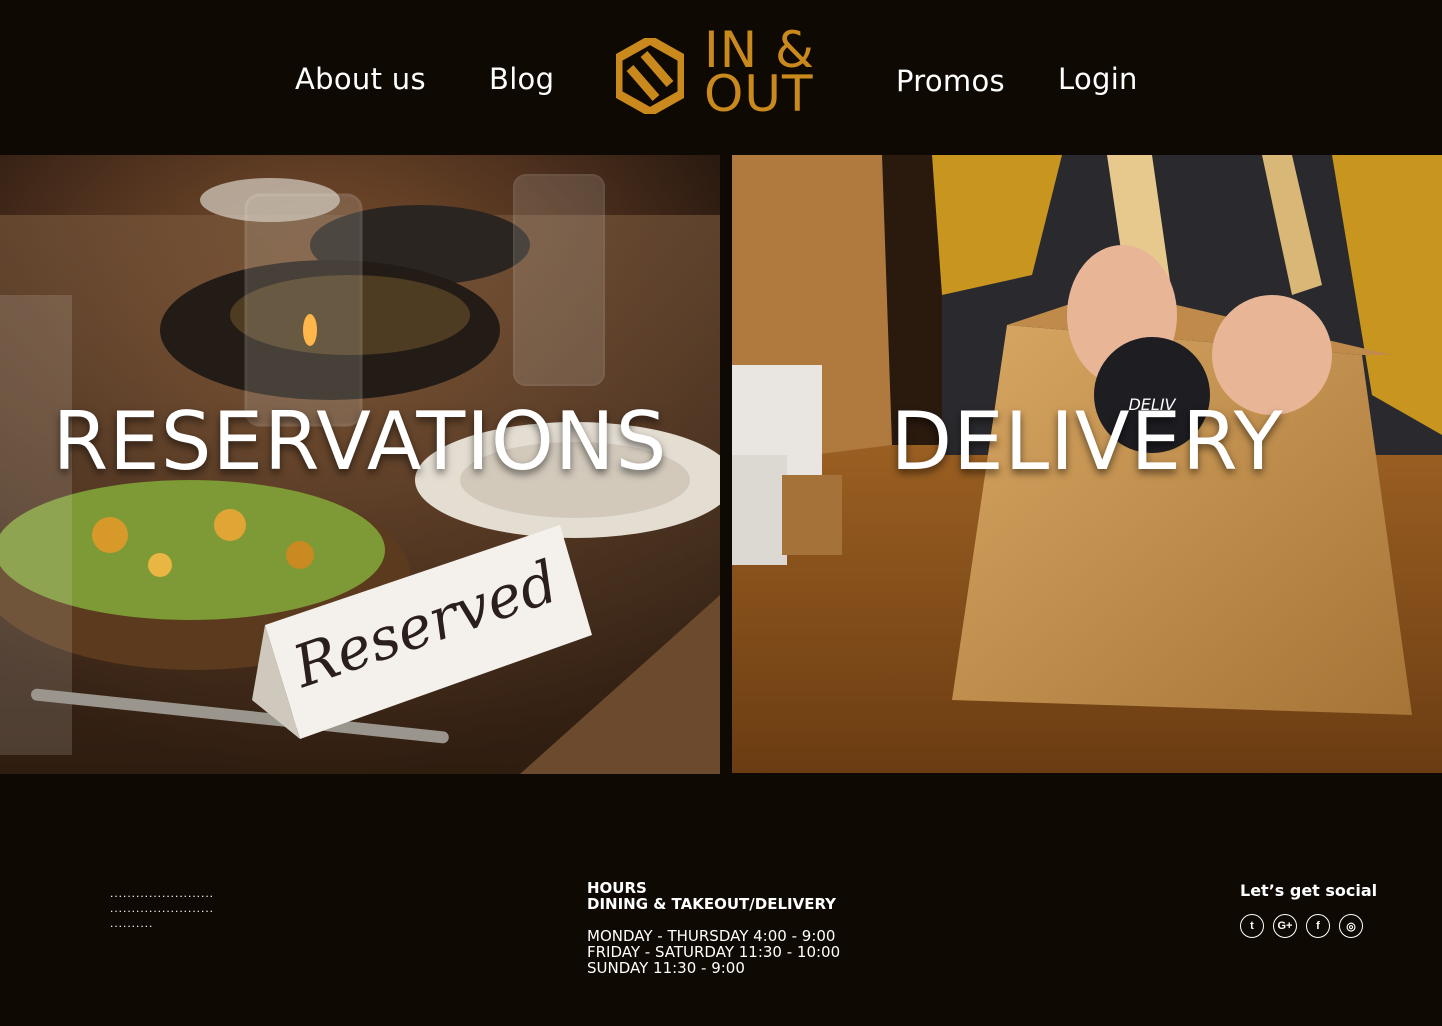 The image size is (1442, 1026). I want to click on social-title: Let’s get social, so click(1309, 890).